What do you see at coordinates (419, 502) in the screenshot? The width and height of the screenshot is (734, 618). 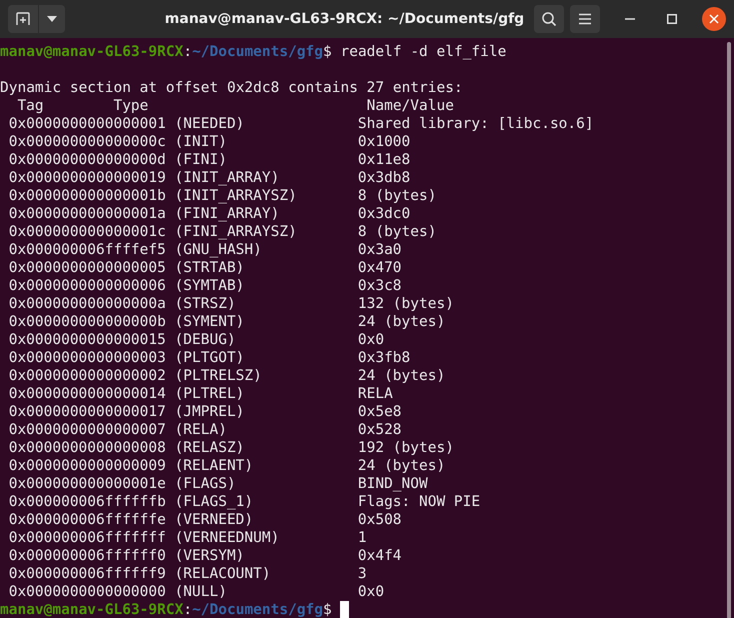 I see `value-text: Flags: NOW PIE` at bounding box center [419, 502].